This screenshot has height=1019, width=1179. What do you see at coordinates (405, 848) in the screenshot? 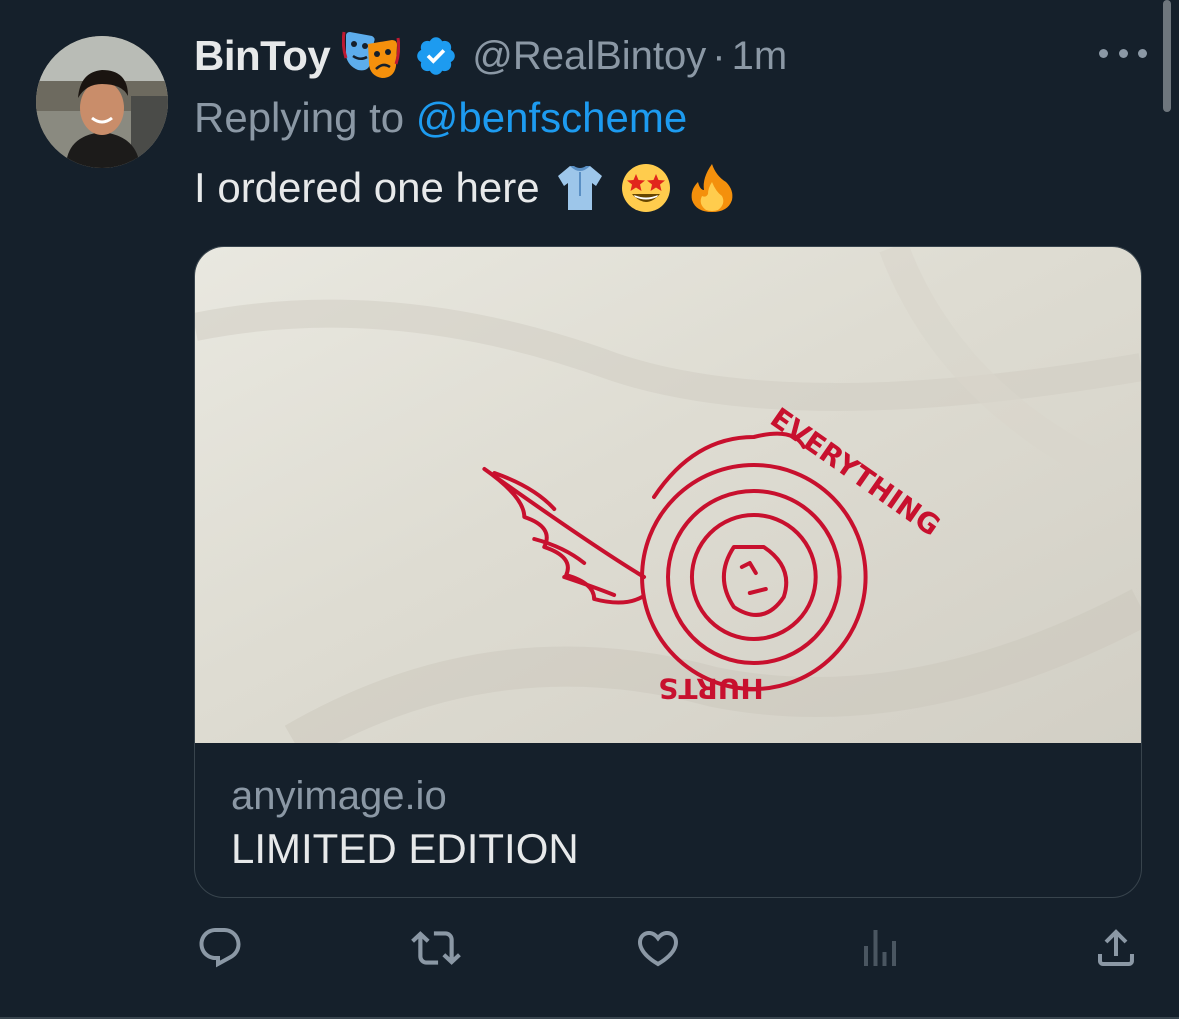
I see `card-title: LIMITED EDITION` at bounding box center [405, 848].